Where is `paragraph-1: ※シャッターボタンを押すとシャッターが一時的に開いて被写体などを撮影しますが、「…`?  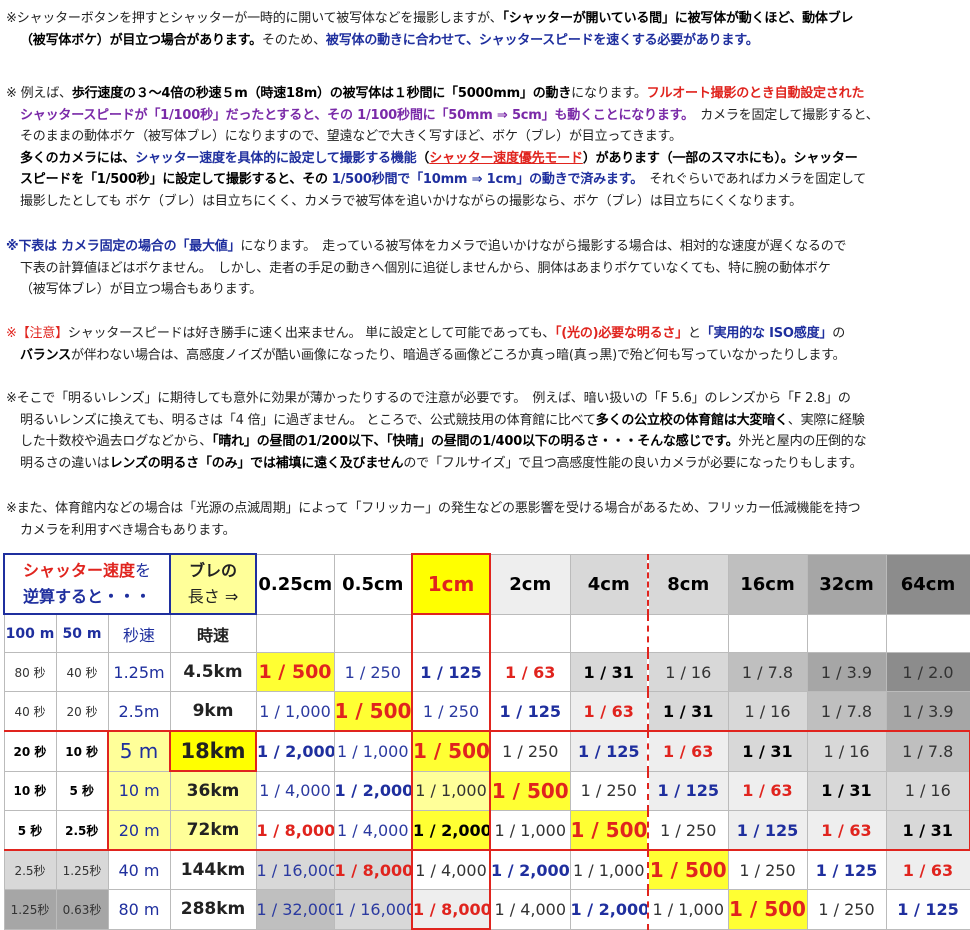
paragraph-1: ※シャッターボタンを押すとシャッターが一時的に開いて被写体などを撮影しますが、「… is located at coordinates (485, 29).